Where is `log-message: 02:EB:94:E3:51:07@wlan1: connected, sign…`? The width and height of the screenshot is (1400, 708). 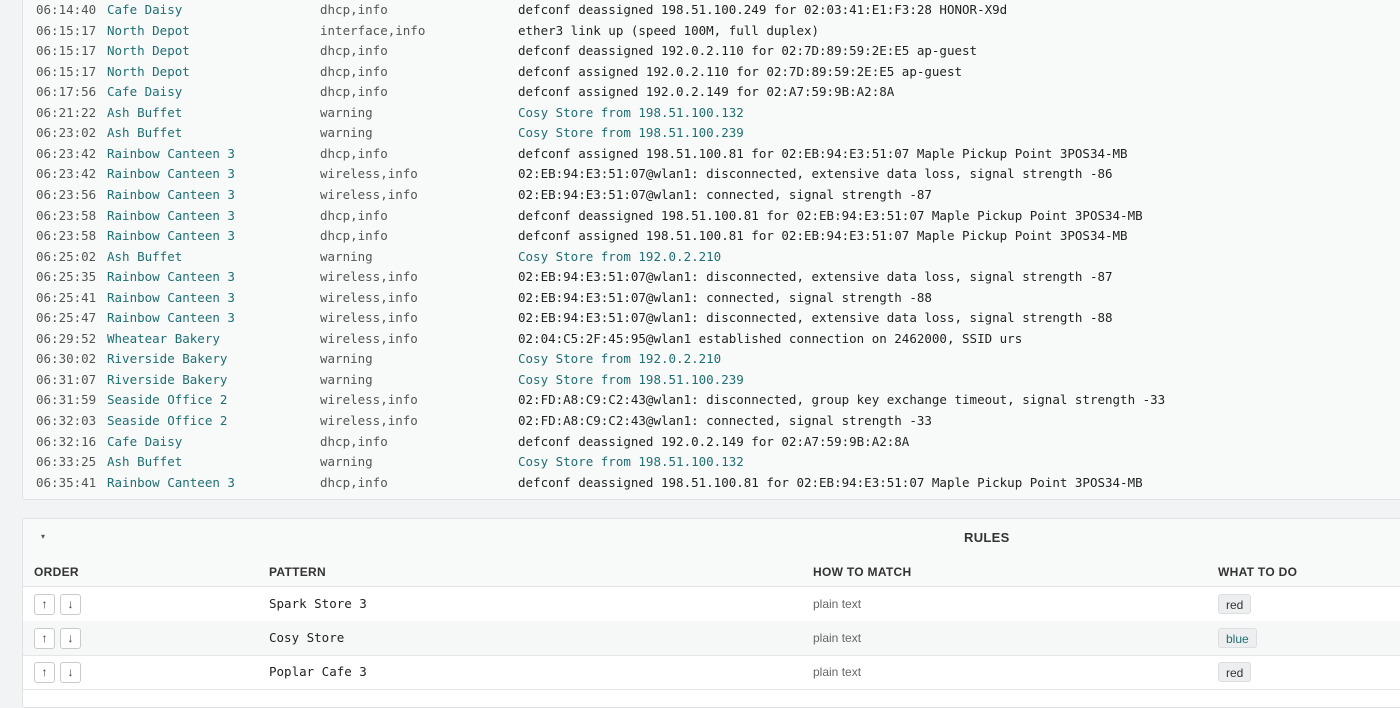 log-message: 02:EB:94:E3:51:07@wlan1: connected, sign… is located at coordinates (725, 194).